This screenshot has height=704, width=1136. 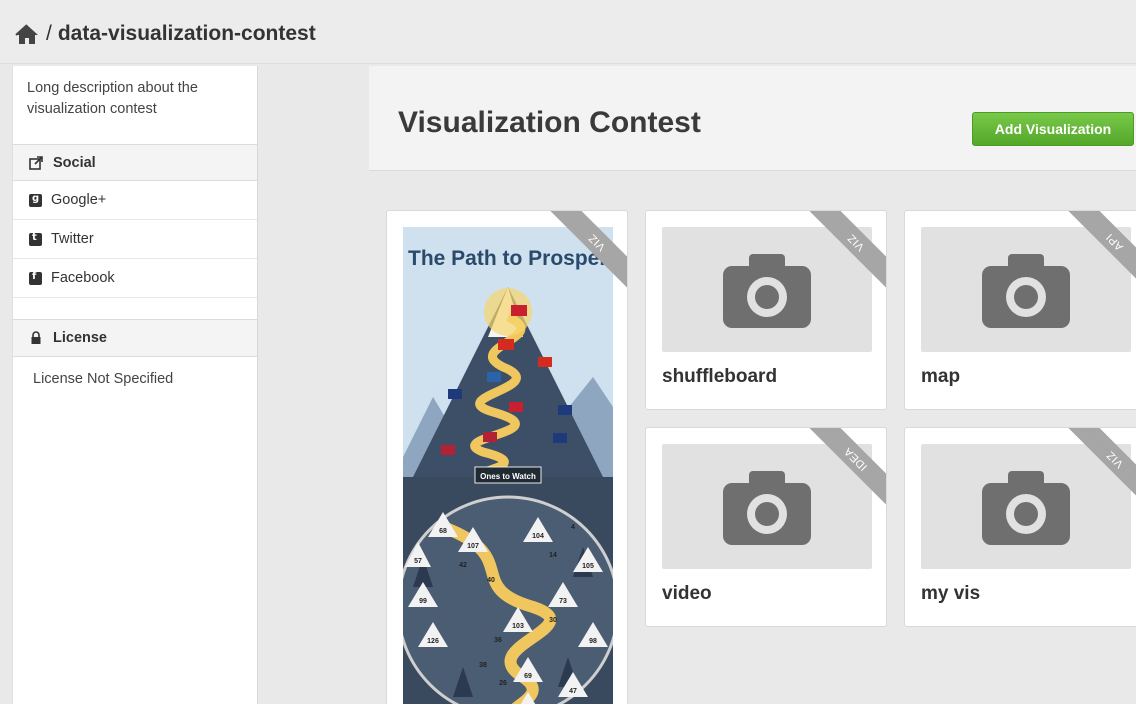 I want to click on license-heading: License, so click(x=135, y=338).